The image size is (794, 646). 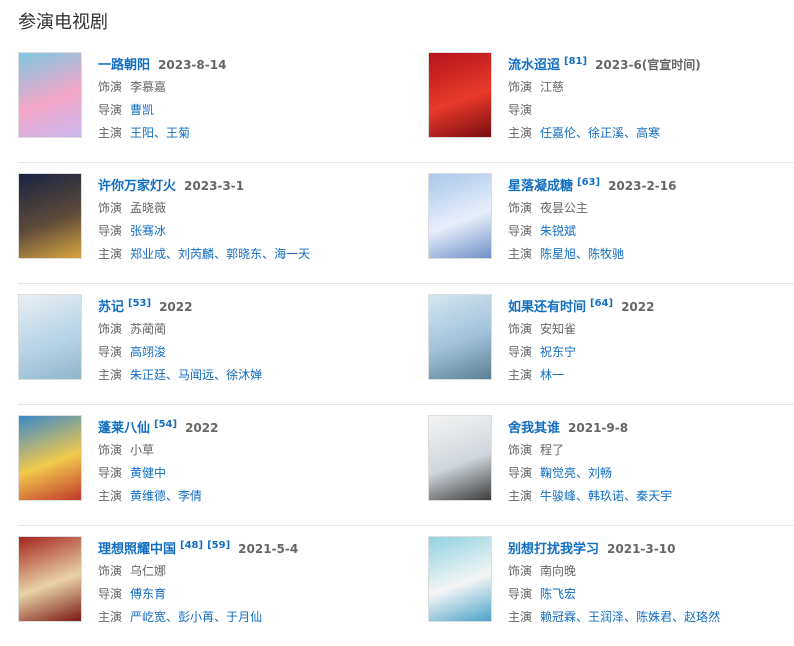 I want to click on cast-person-link: 王阳, so click(x=142, y=133).